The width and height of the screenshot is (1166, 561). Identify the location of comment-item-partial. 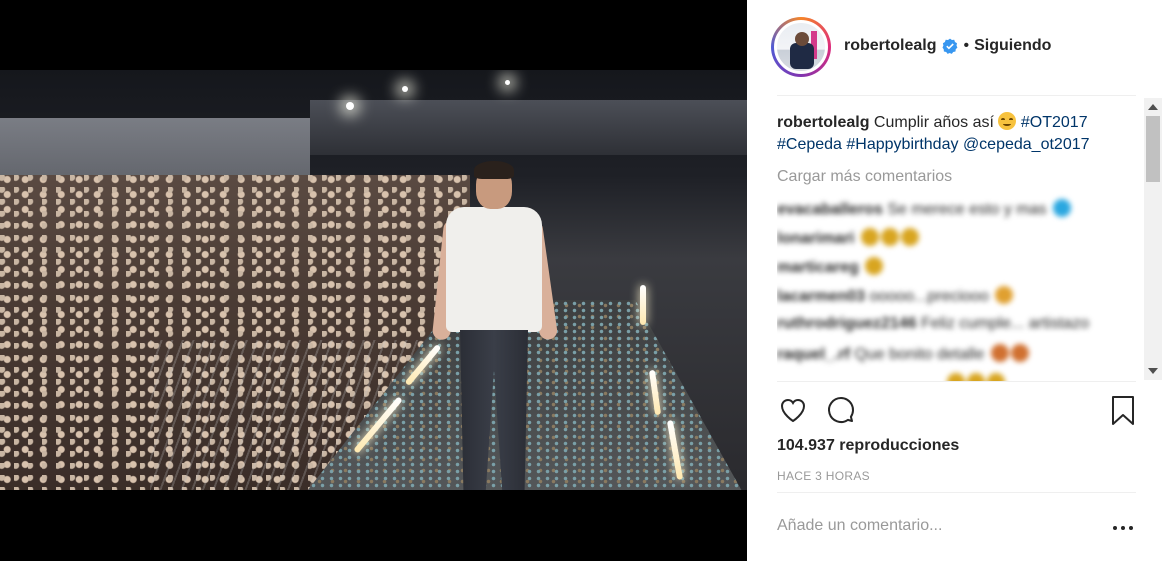
(954, 377).